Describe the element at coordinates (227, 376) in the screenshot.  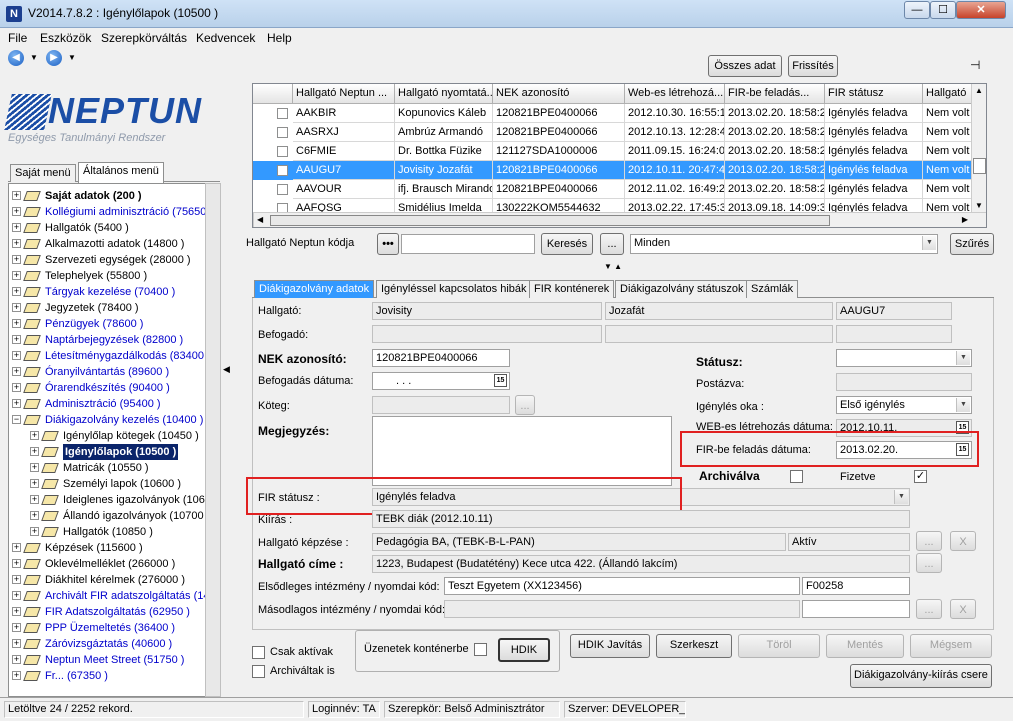
I see `panel-splitter: ◀` at that location.